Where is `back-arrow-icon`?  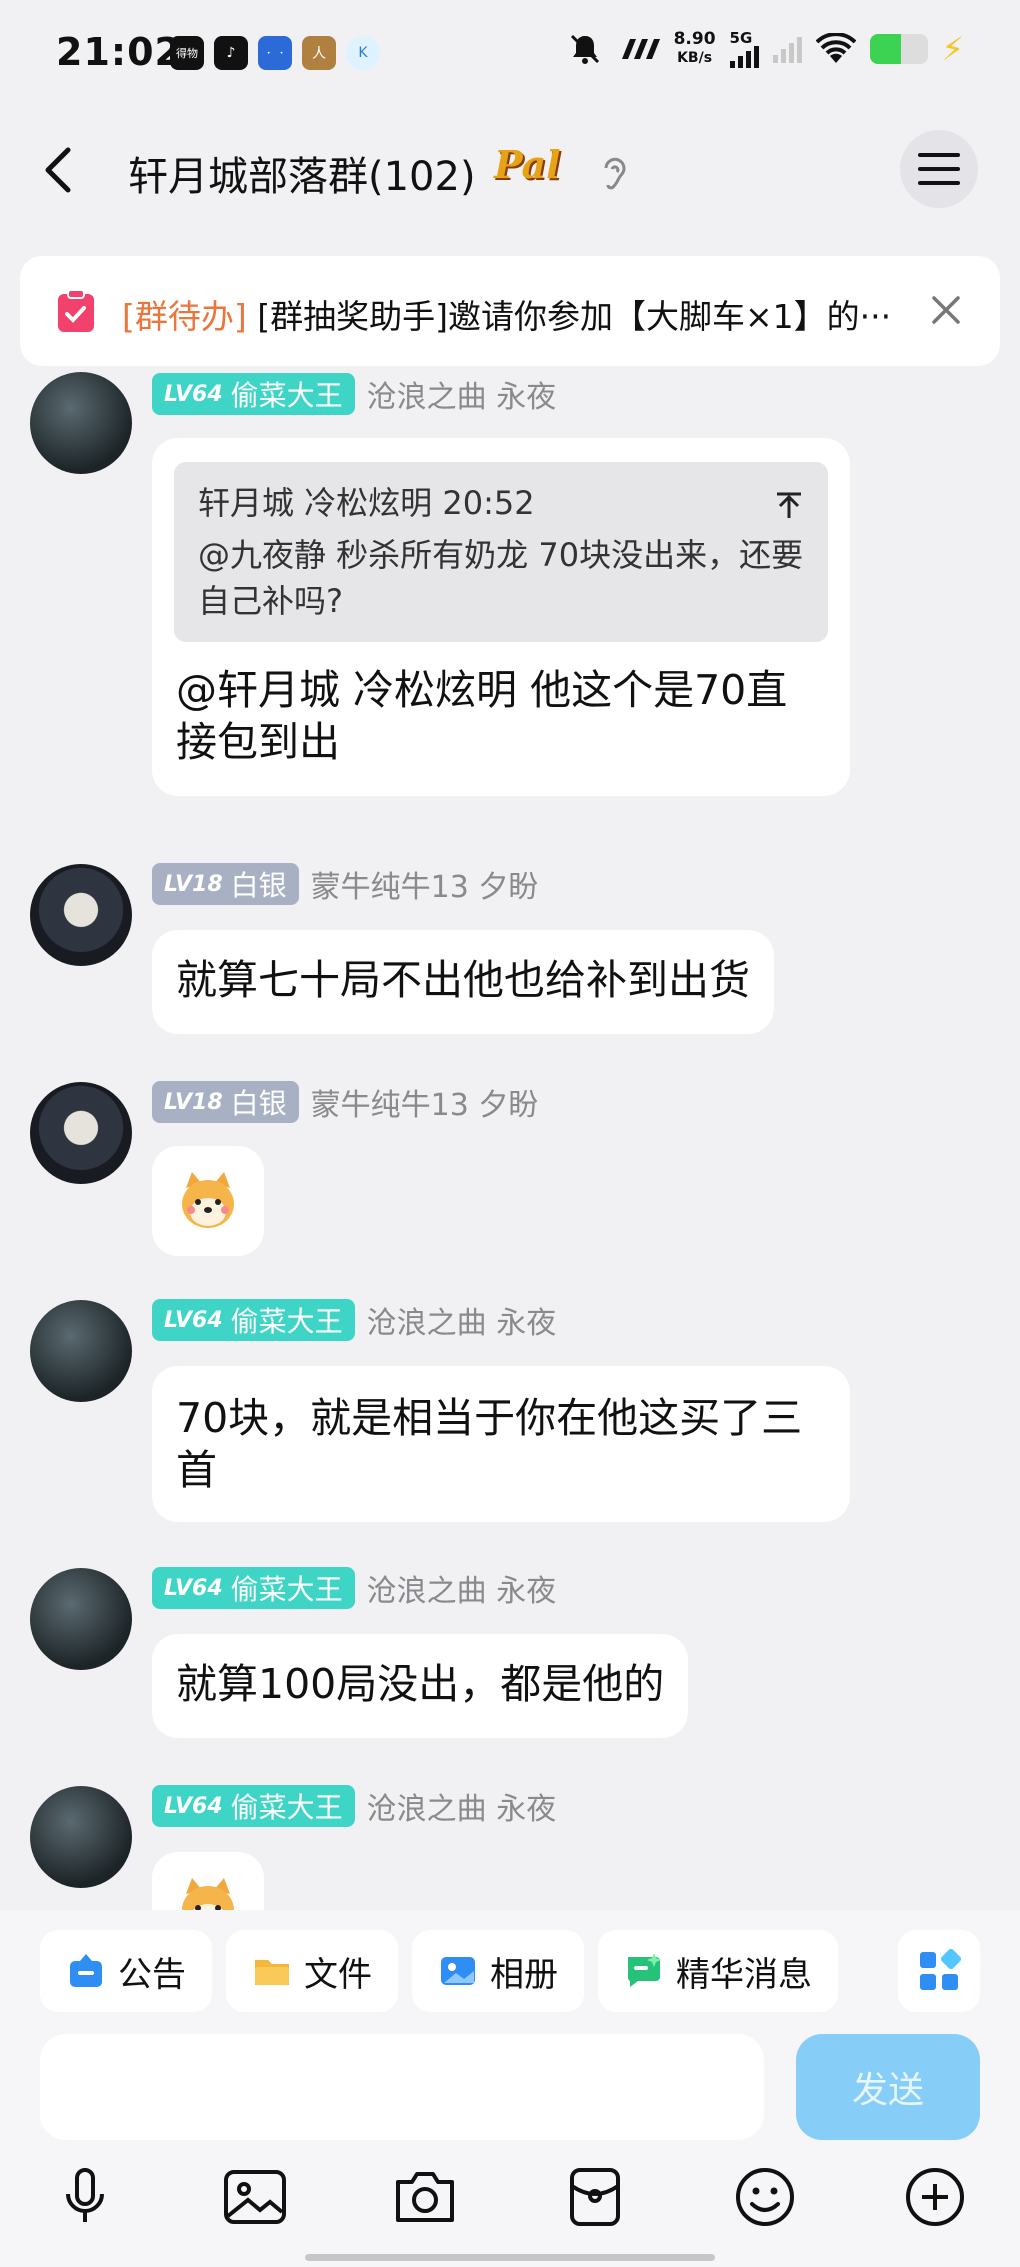
back-arrow-icon is located at coordinates (60, 170).